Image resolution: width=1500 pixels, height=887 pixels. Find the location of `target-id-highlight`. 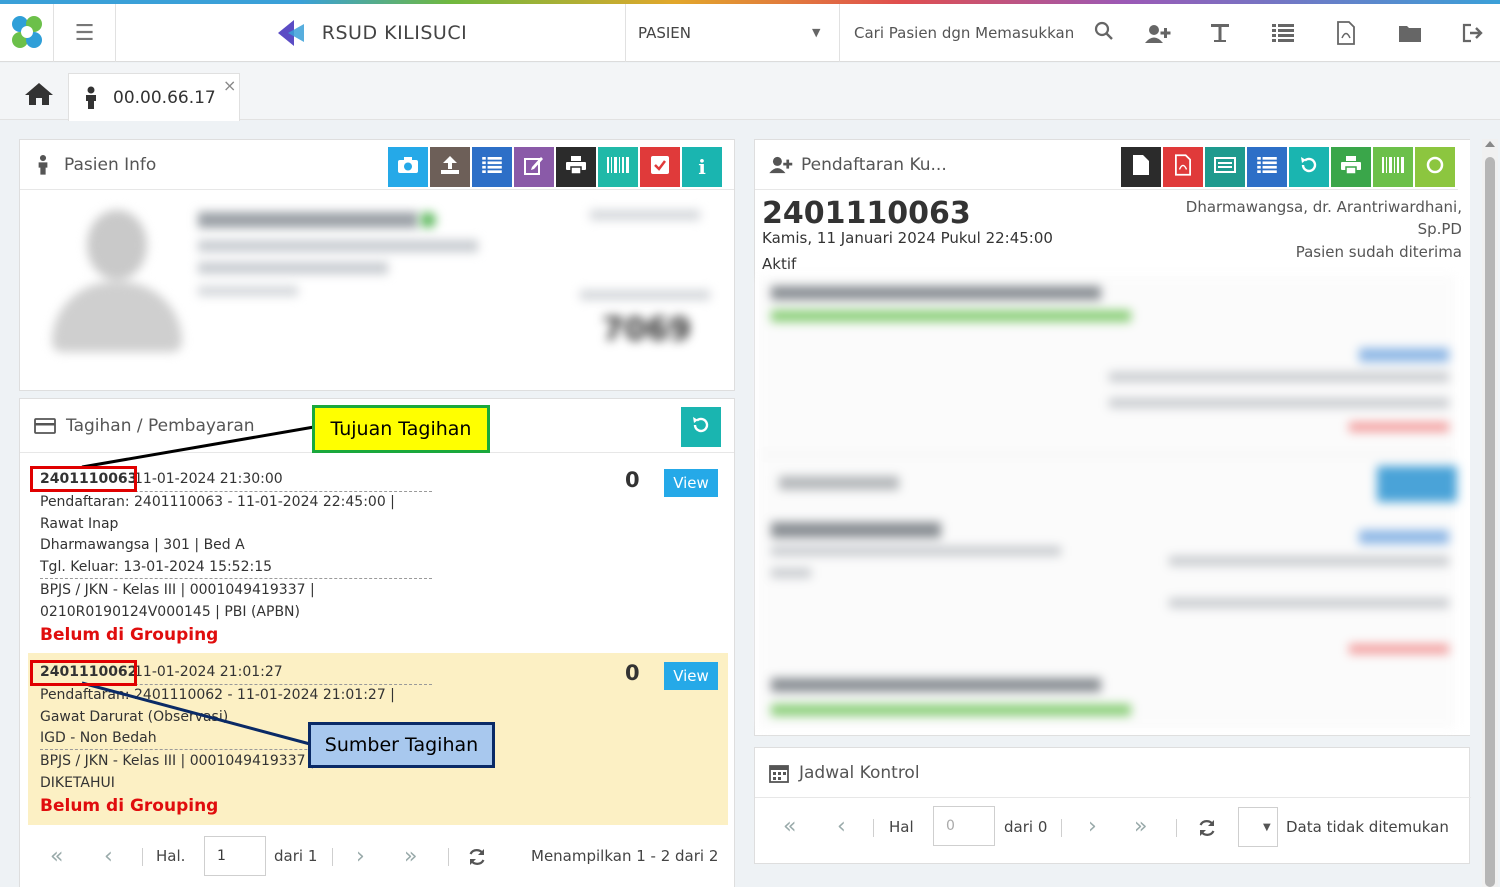

target-id-highlight is located at coordinates (83, 479).